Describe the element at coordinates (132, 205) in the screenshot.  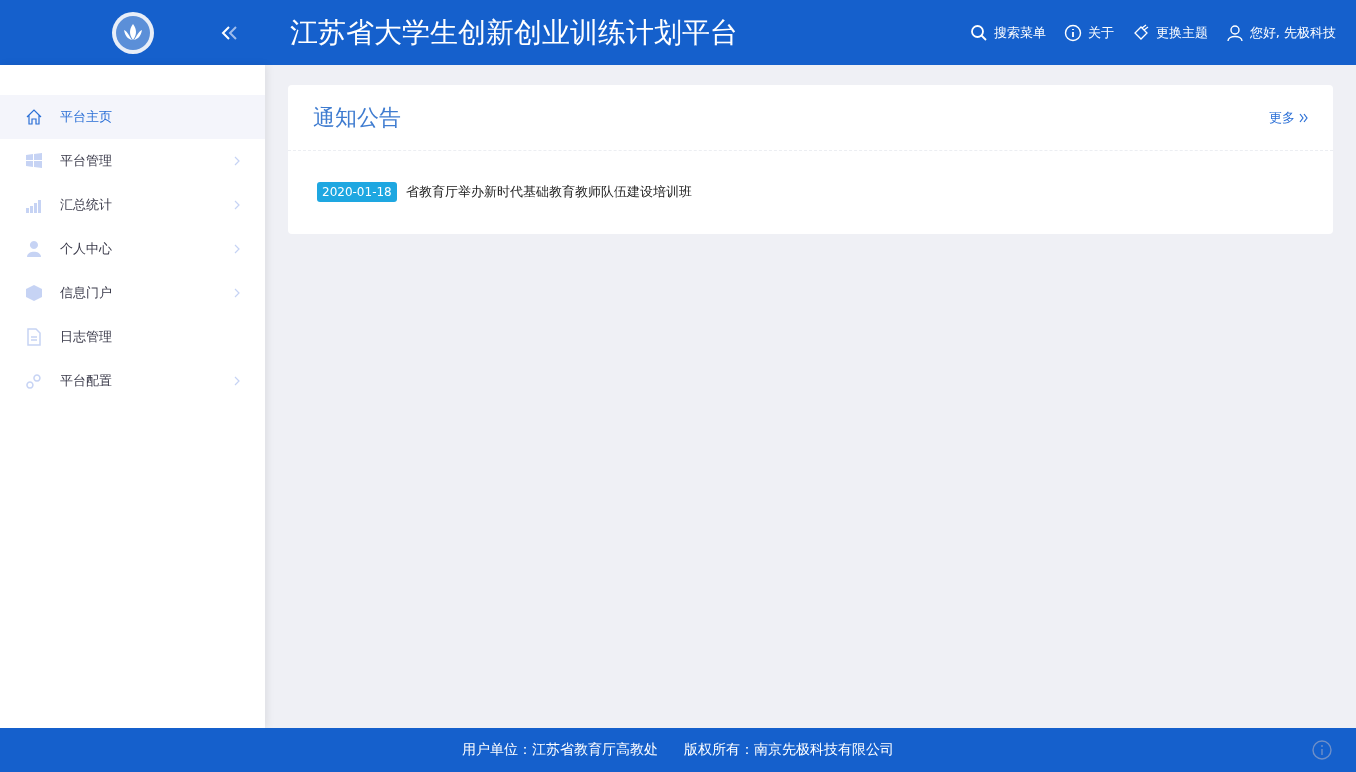
I see `sidebar-item: 汇总统计` at that location.